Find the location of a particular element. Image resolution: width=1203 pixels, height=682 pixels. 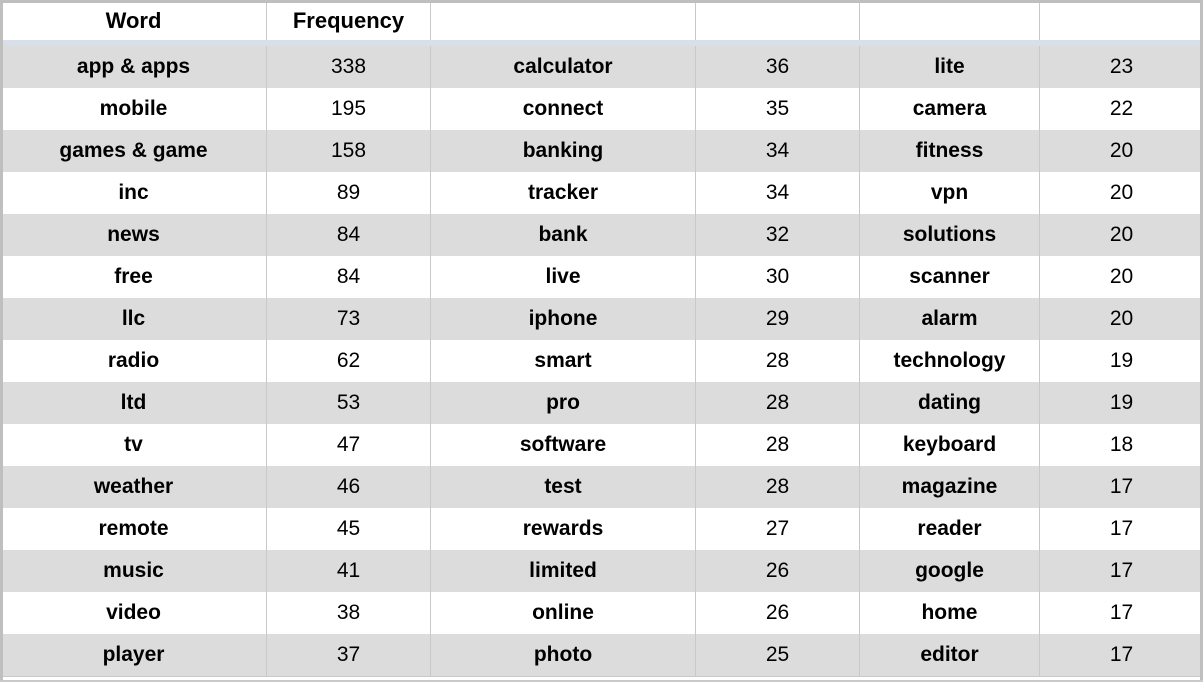

table-row: app & apps 338 calculator 36 lite 23 is located at coordinates (601, 67).